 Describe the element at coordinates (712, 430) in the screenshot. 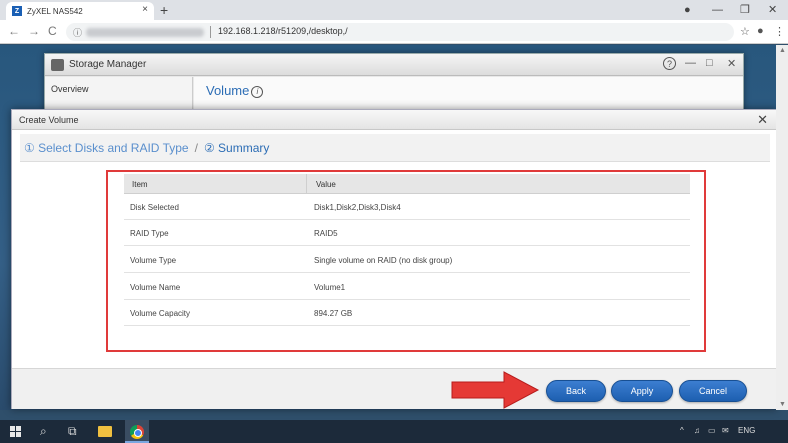

I see `network-icon: ▭` at that location.